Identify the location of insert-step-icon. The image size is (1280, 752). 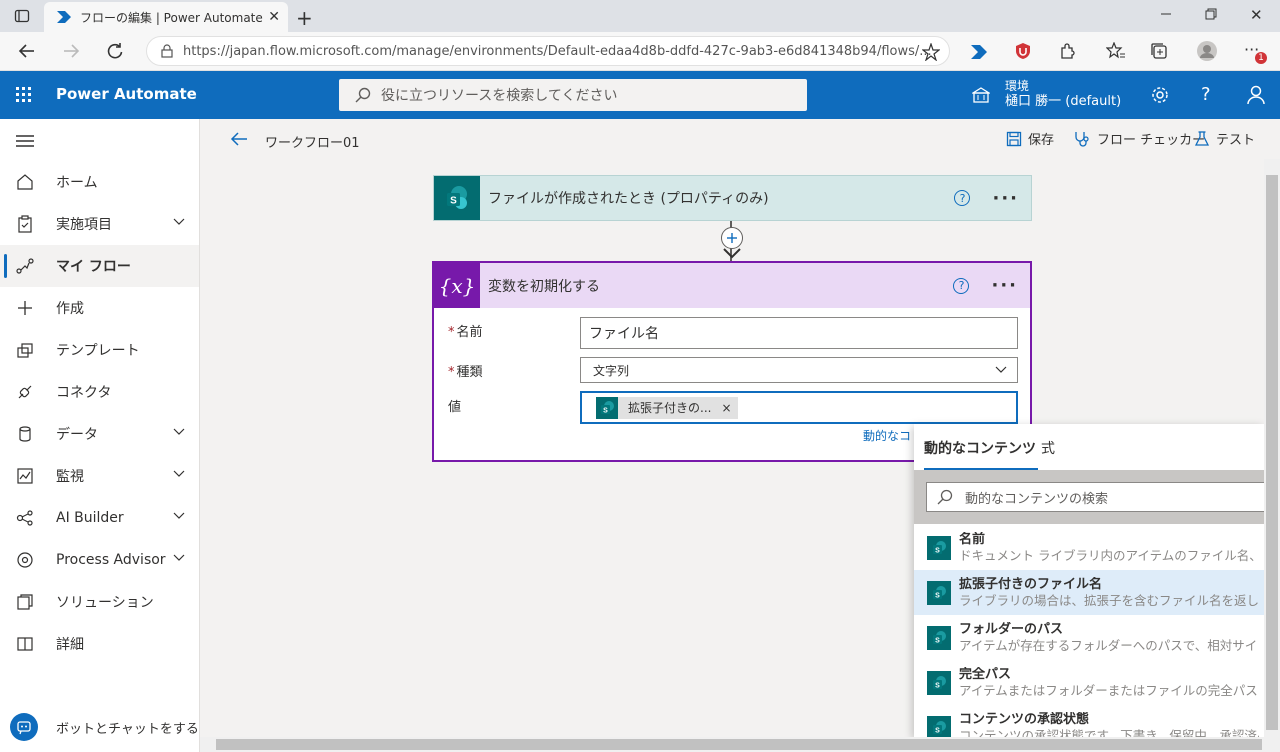
(732, 238).